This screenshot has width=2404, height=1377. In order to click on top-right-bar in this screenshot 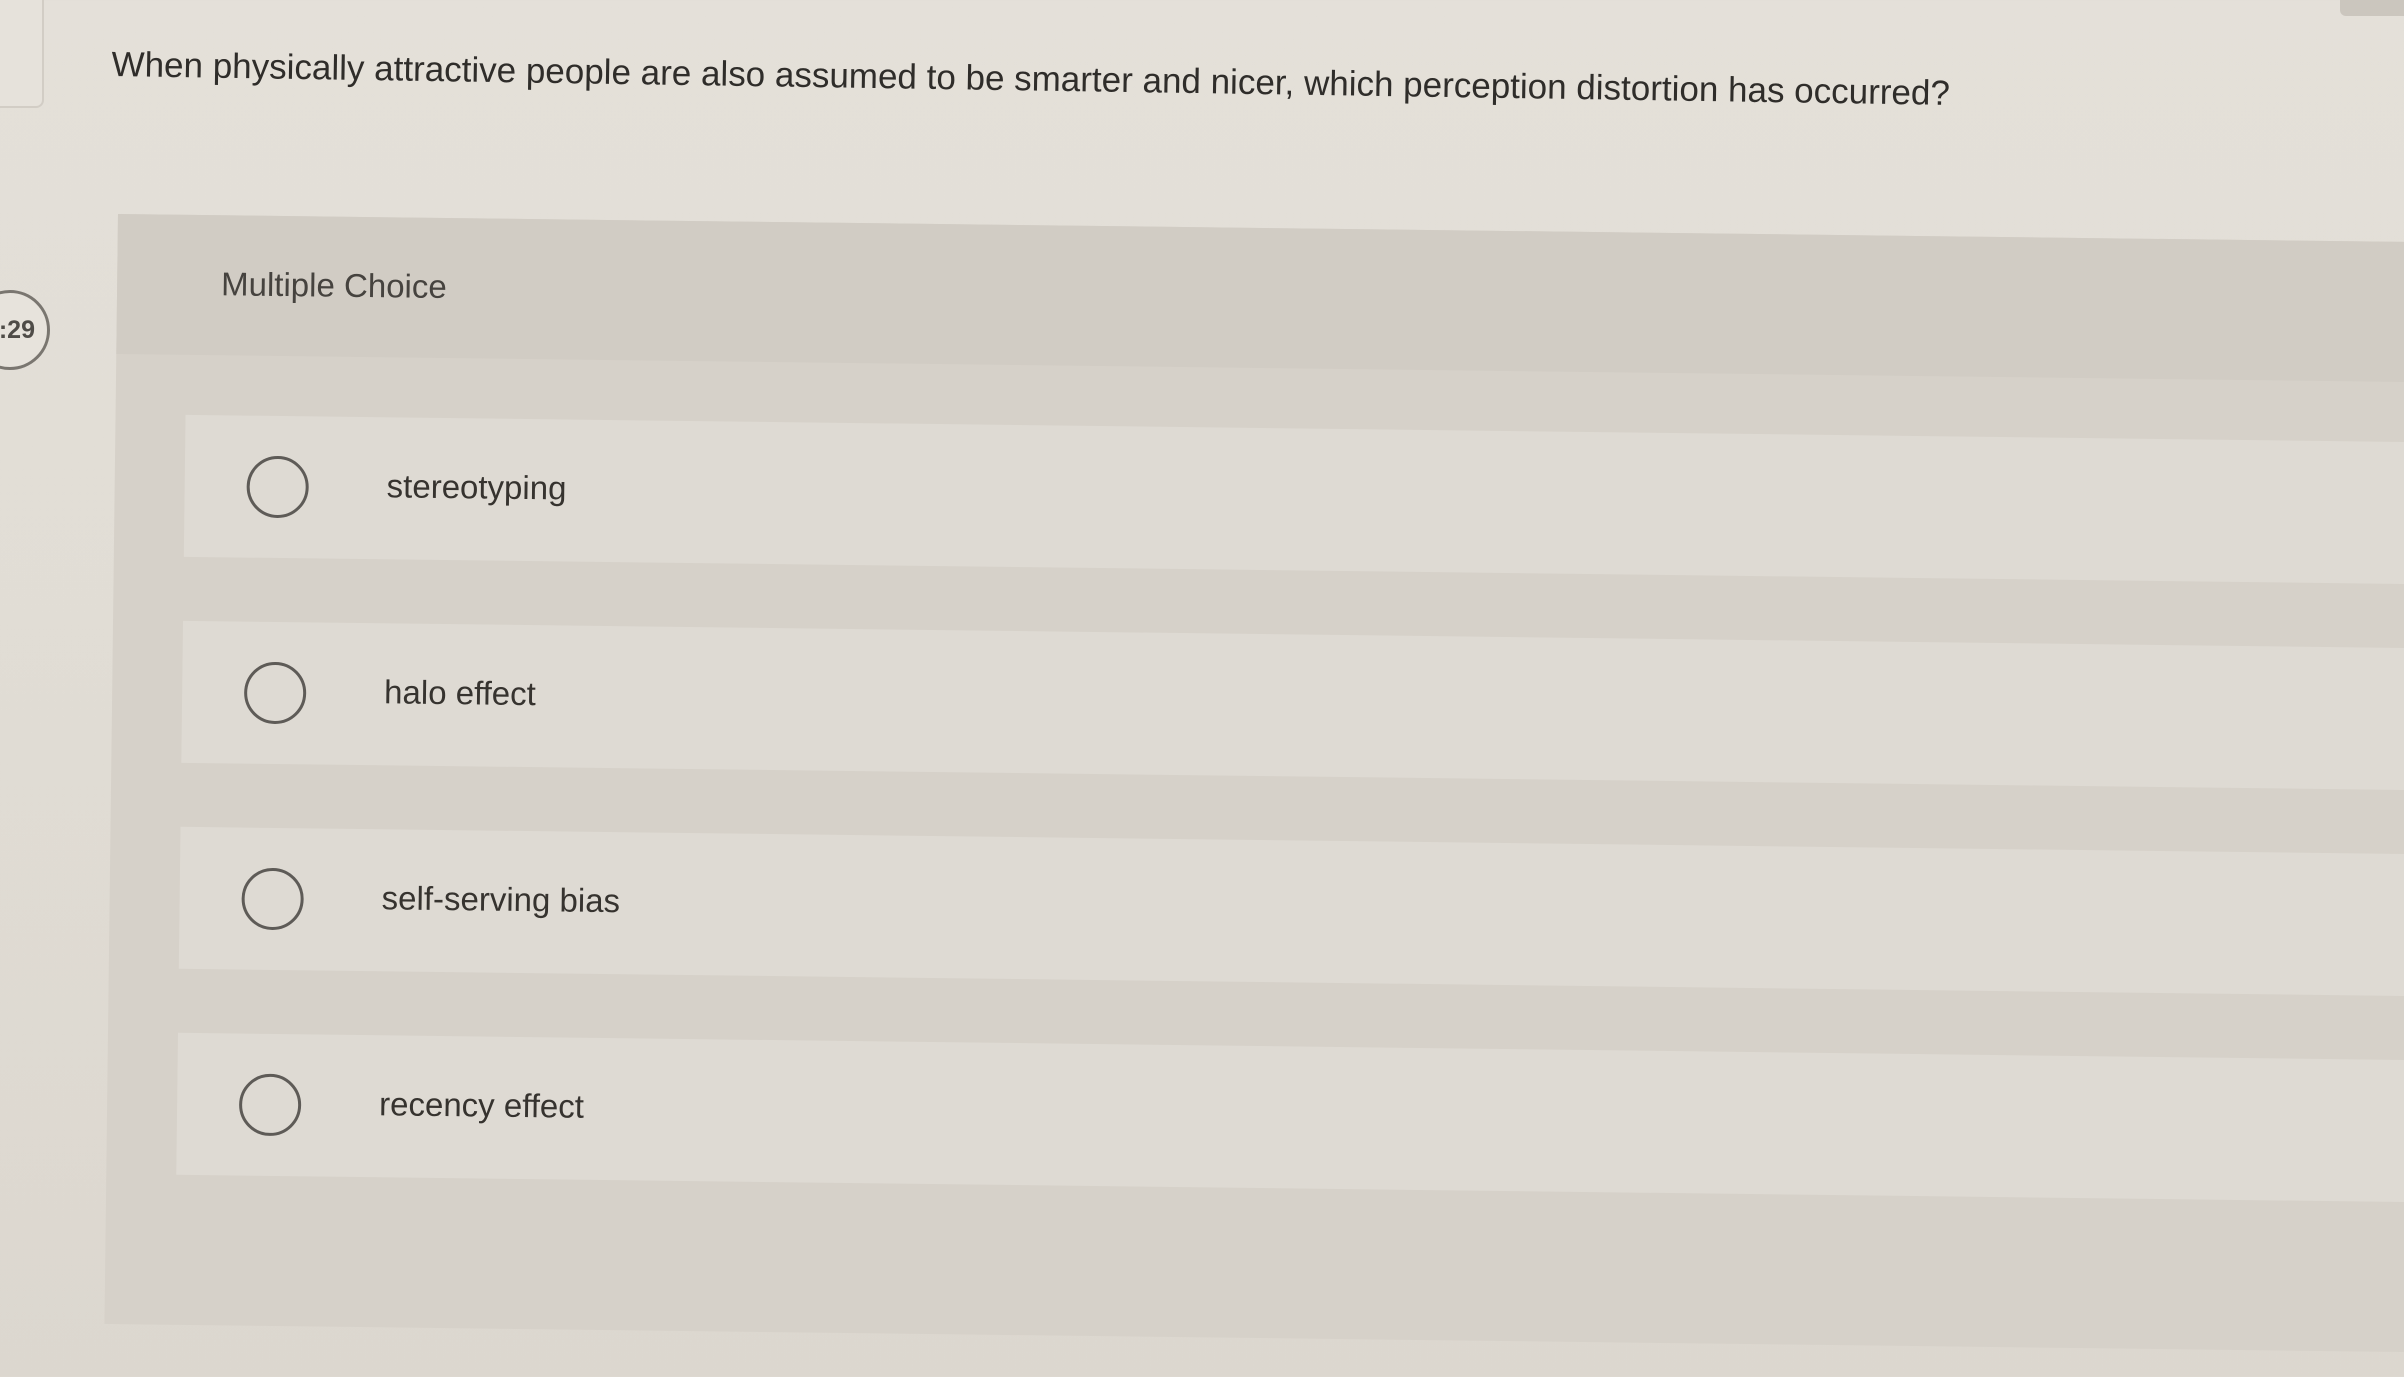, I will do `click(2372, 8)`.